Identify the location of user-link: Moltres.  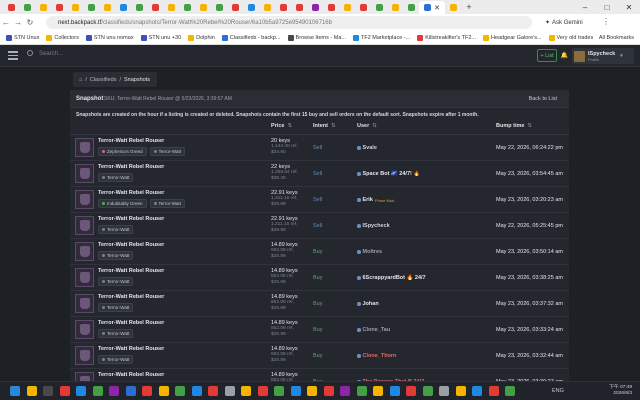
(369, 252).